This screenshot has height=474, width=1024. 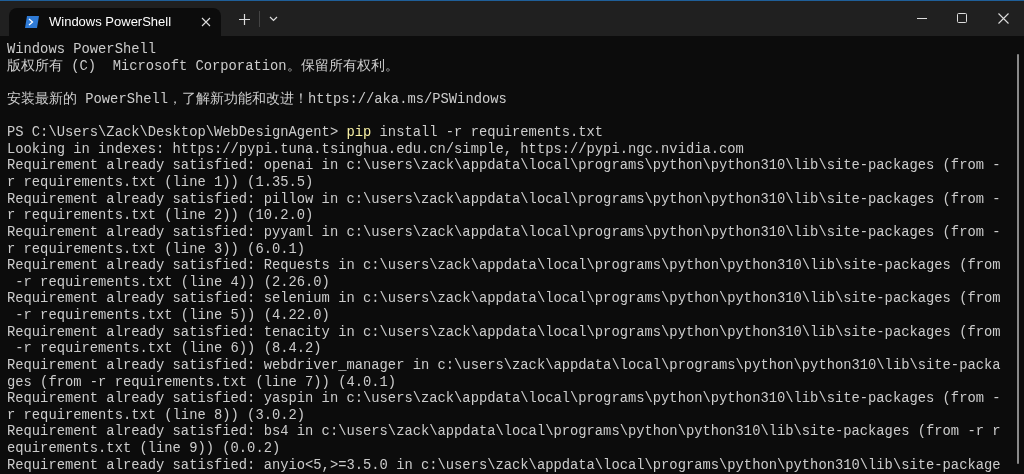 What do you see at coordinates (111, 22) in the screenshot?
I see `tab-title: Windows PowerShell` at bounding box center [111, 22].